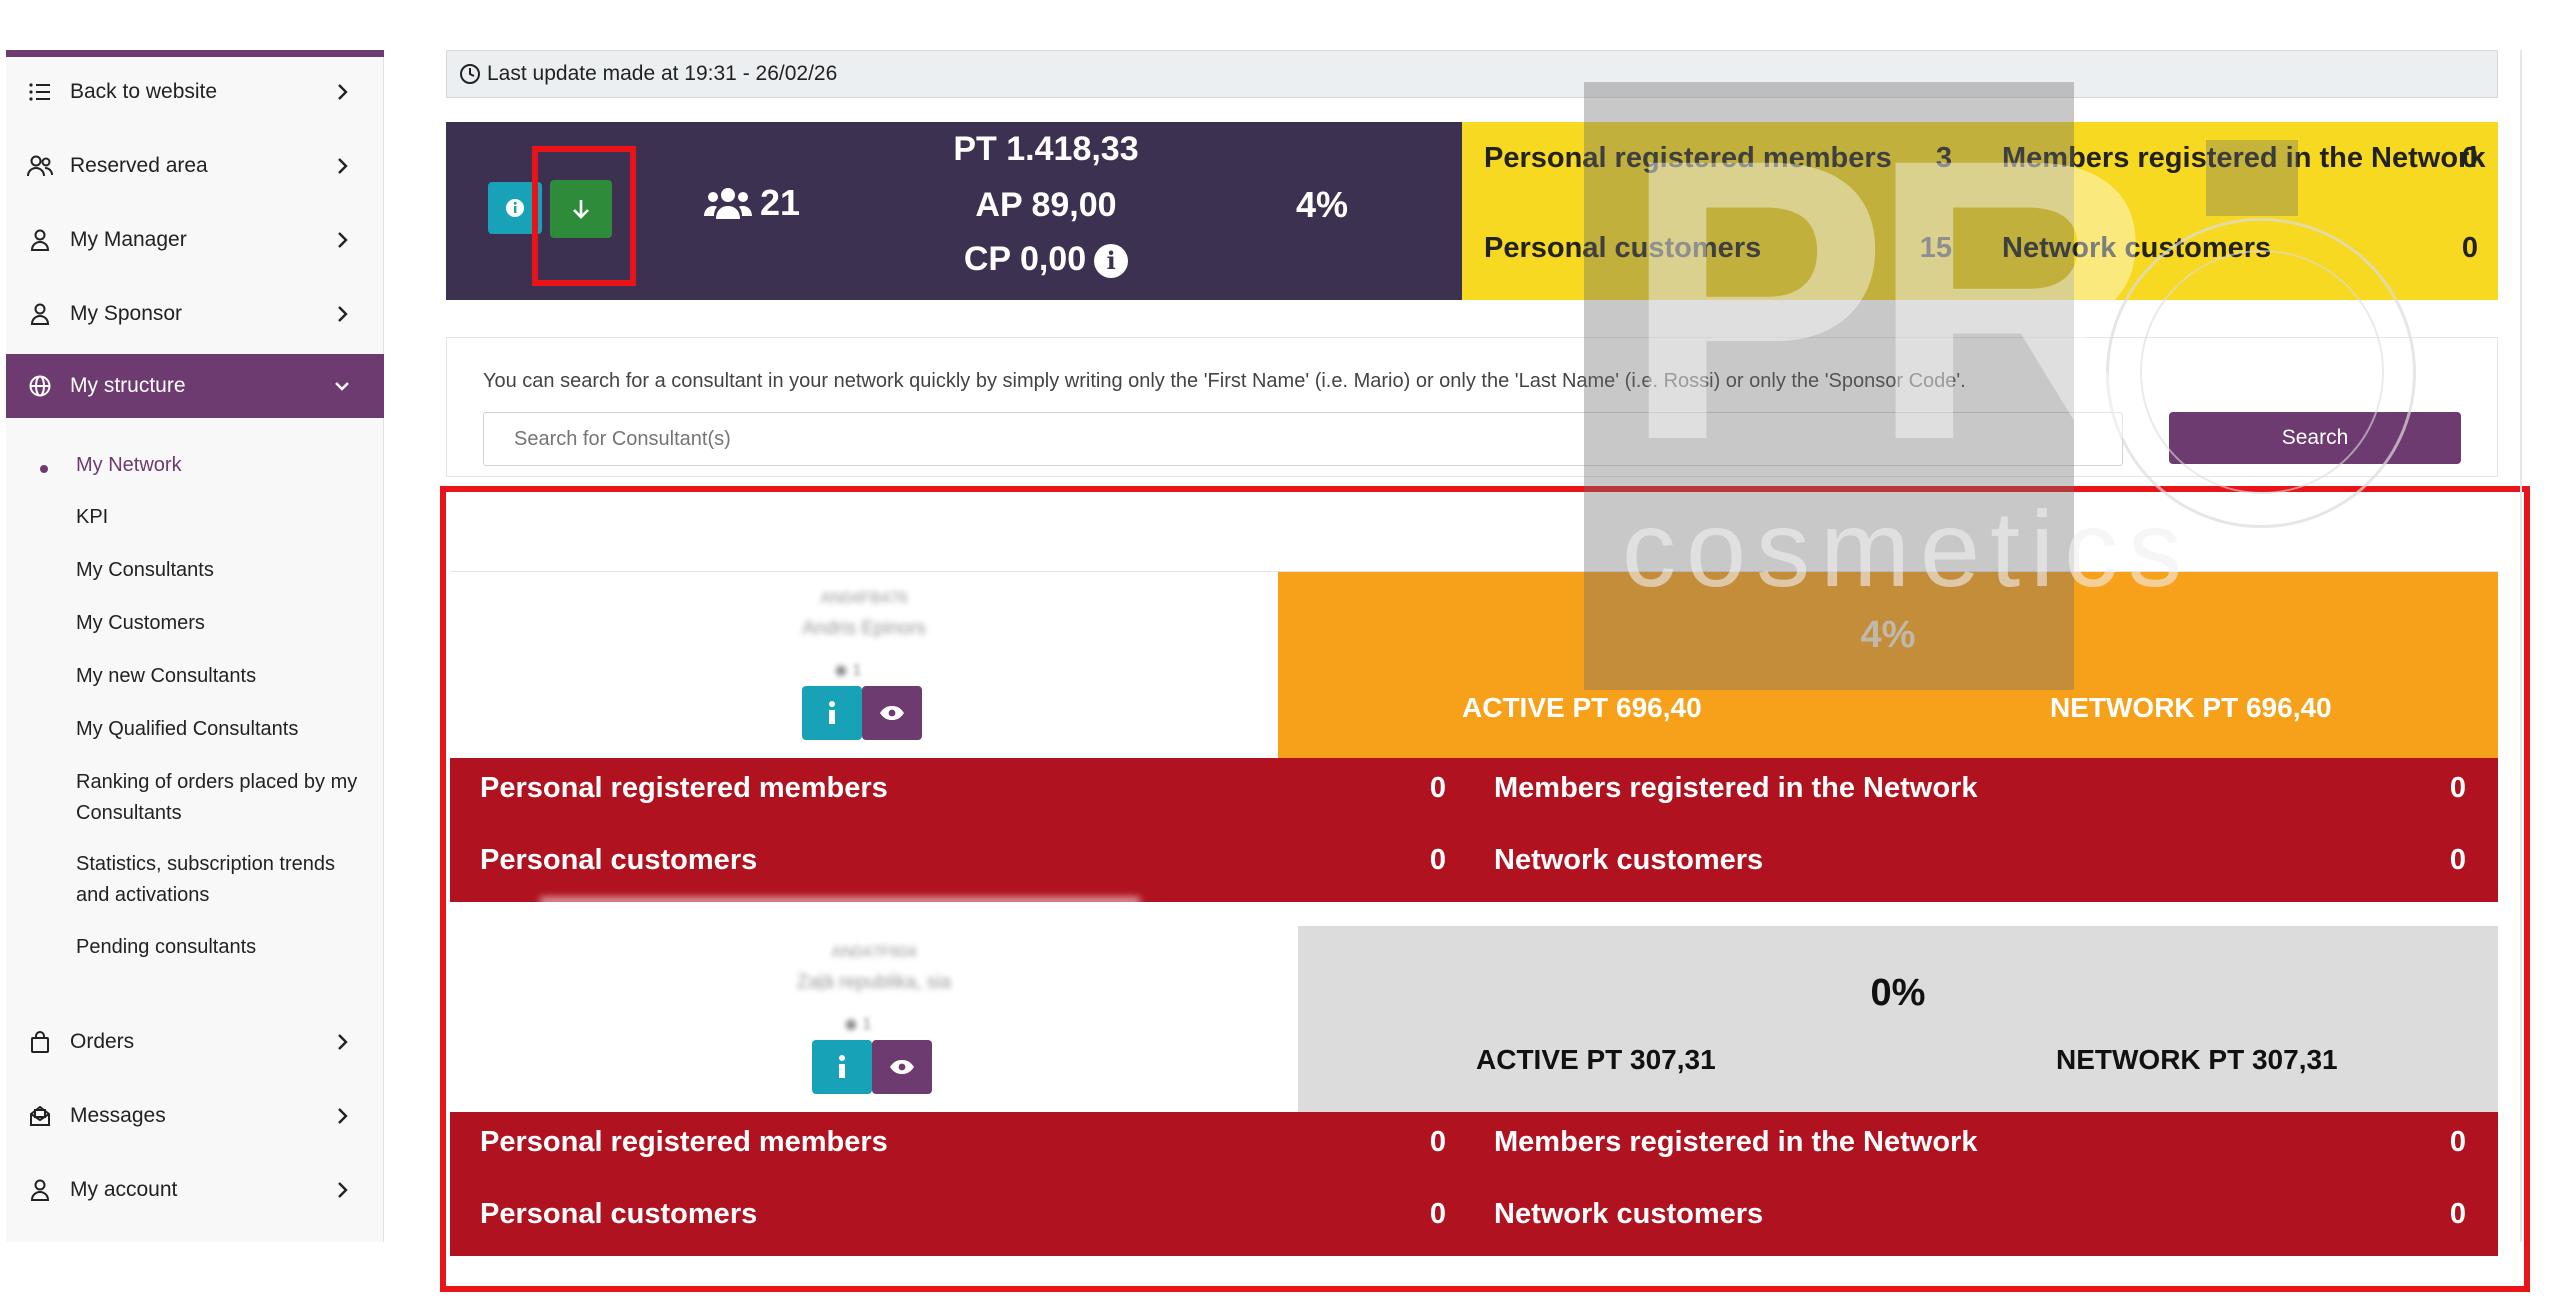 Image resolution: width=2560 pixels, height=1296 pixels. What do you see at coordinates (195, 1190) in the screenshot?
I see `sidebar-item-my-account: My account` at bounding box center [195, 1190].